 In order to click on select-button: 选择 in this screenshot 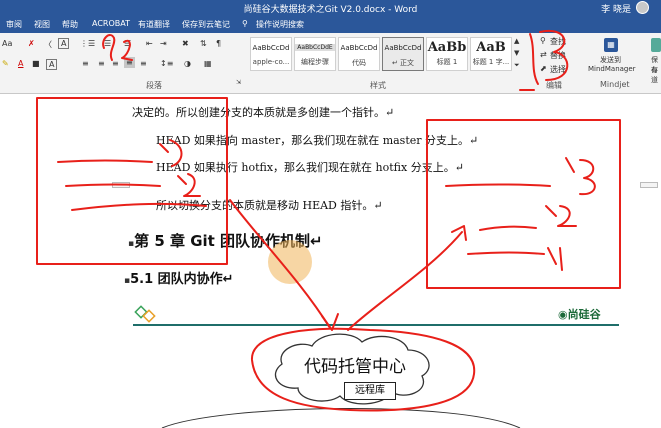, I will do `click(558, 69)`.